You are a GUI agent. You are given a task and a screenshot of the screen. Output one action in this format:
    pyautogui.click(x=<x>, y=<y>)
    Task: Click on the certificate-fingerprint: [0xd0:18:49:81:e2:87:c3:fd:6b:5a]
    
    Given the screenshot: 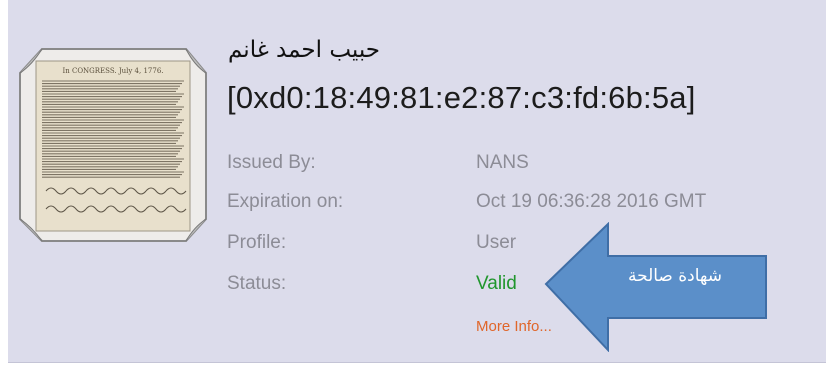 What is the action you would take?
    pyautogui.click(x=461, y=97)
    